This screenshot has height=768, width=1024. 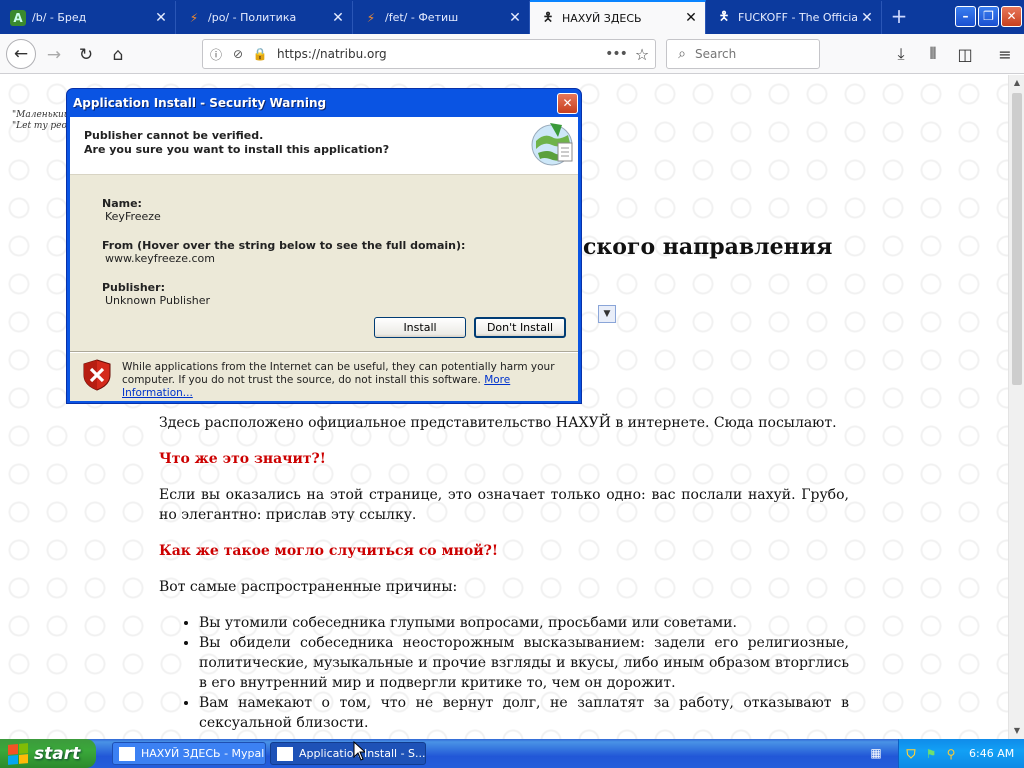 What do you see at coordinates (616, 54) in the screenshot?
I see `page-actions-icon: •••` at bounding box center [616, 54].